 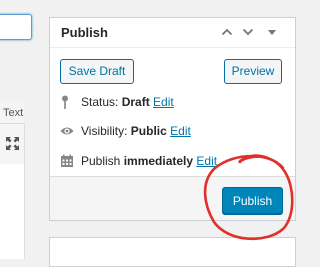 What do you see at coordinates (12, 143) in the screenshot?
I see `fullscreen-icon` at bounding box center [12, 143].